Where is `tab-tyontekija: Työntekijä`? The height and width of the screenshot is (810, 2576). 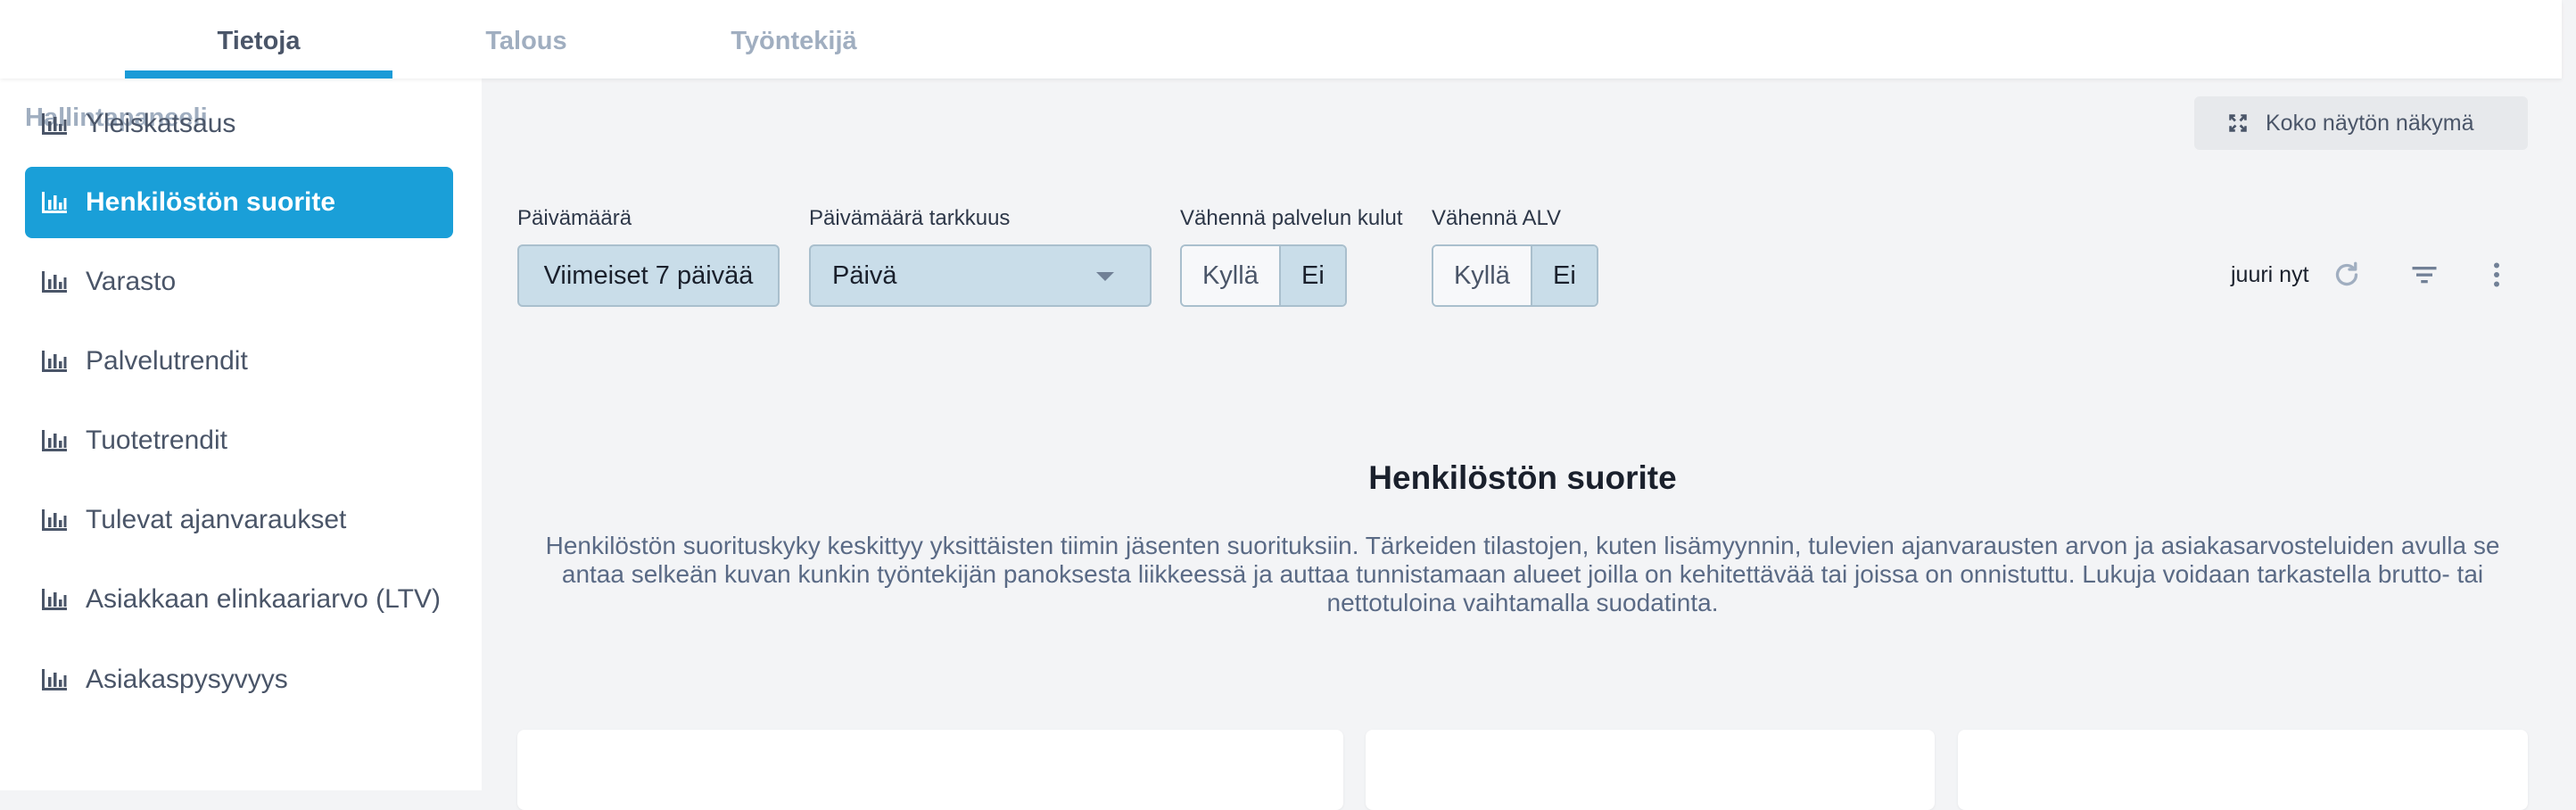 tab-tyontekija: Työntekijä is located at coordinates (794, 39).